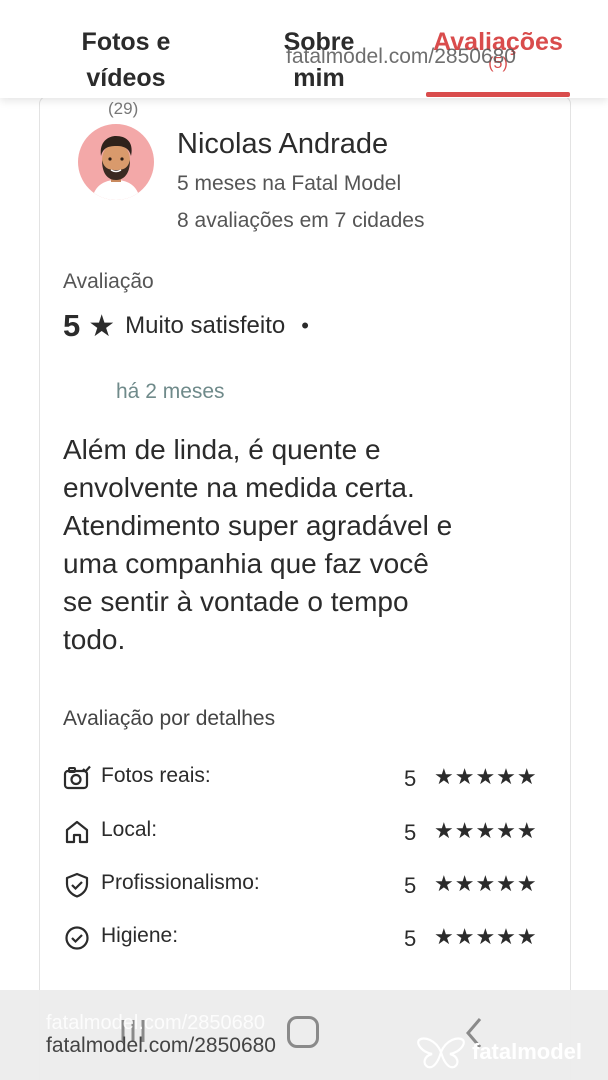  I want to click on brand-name: fatalmodel, so click(527, 1051).